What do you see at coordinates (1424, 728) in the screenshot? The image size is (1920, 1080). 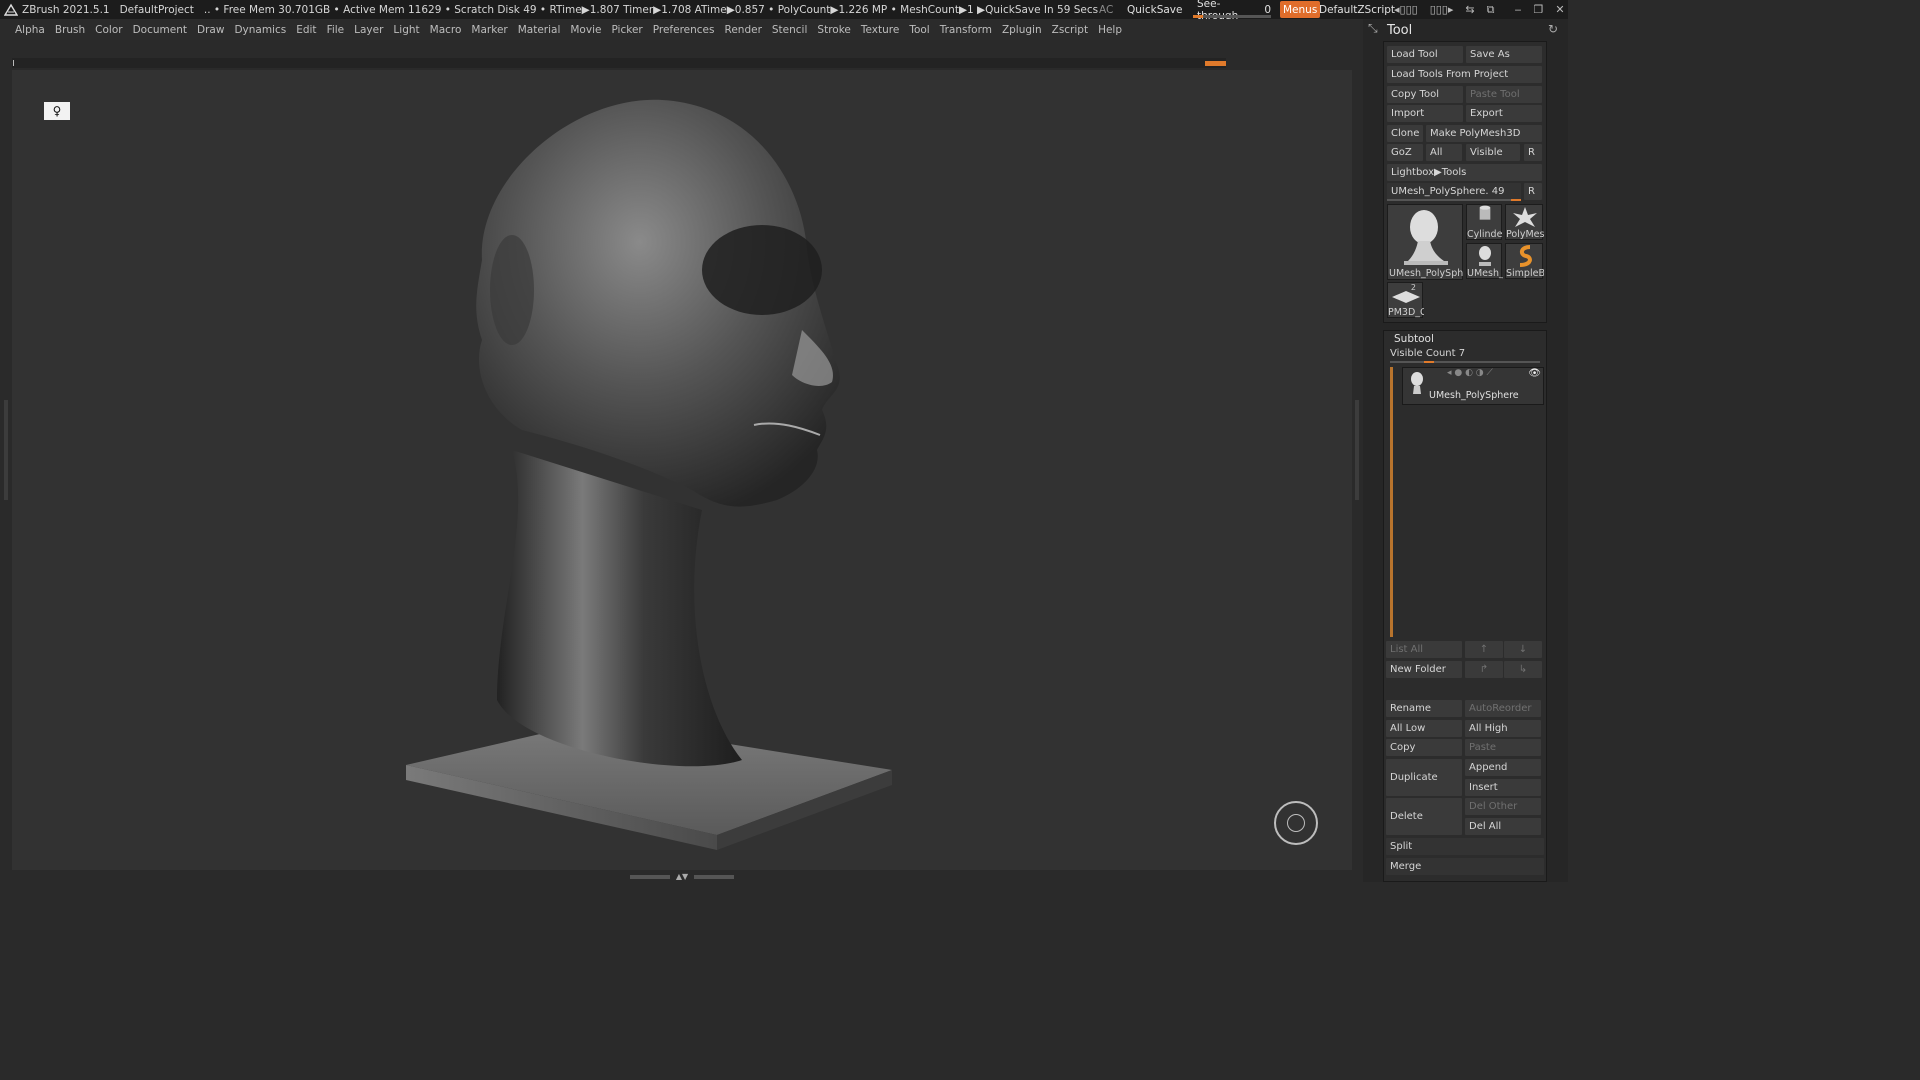 I see `all-low-button: All Low` at bounding box center [1424, 728].